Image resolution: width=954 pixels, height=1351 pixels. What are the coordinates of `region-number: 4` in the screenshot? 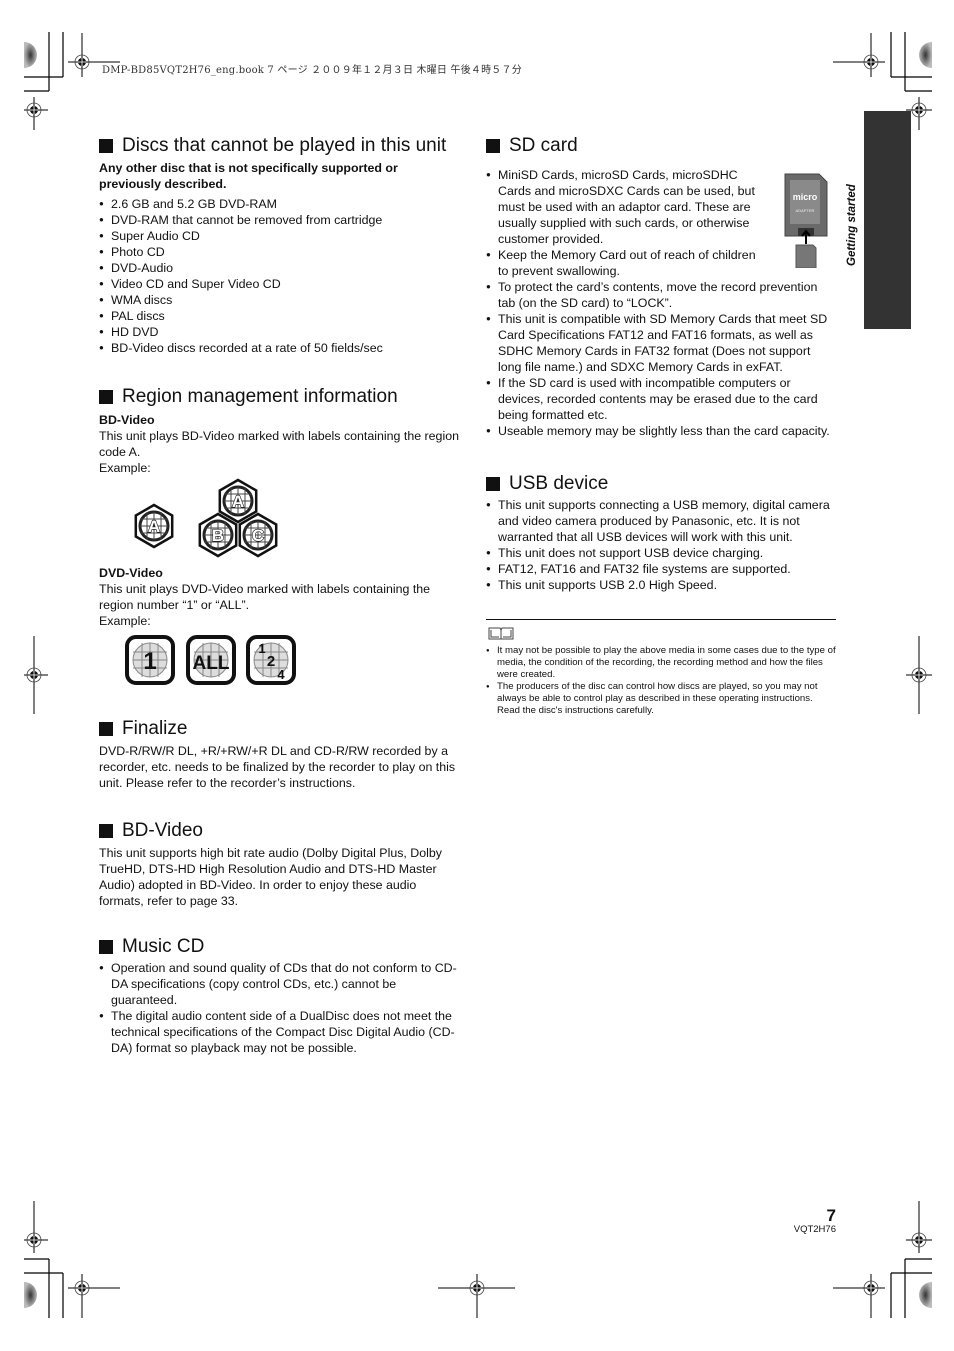 It's located at (281, 674).